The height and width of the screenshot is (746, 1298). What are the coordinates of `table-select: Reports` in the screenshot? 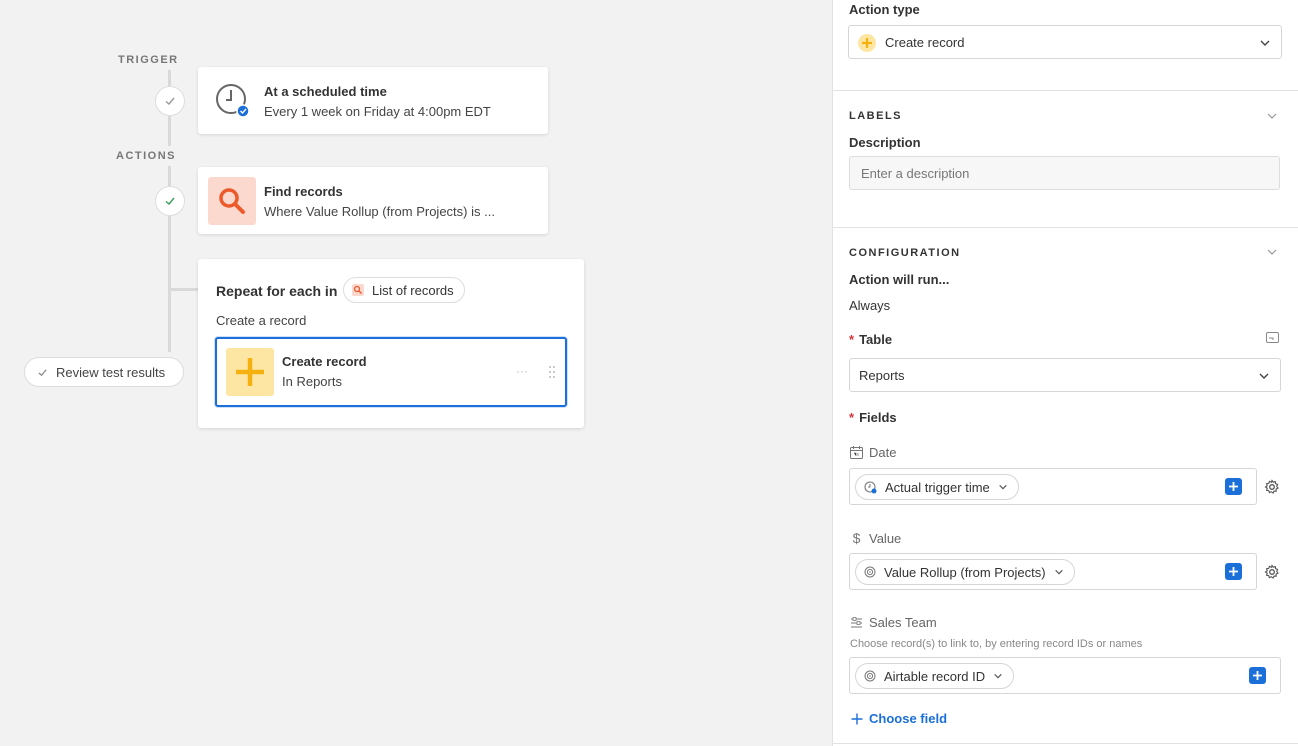 It's located at (1065, 375).